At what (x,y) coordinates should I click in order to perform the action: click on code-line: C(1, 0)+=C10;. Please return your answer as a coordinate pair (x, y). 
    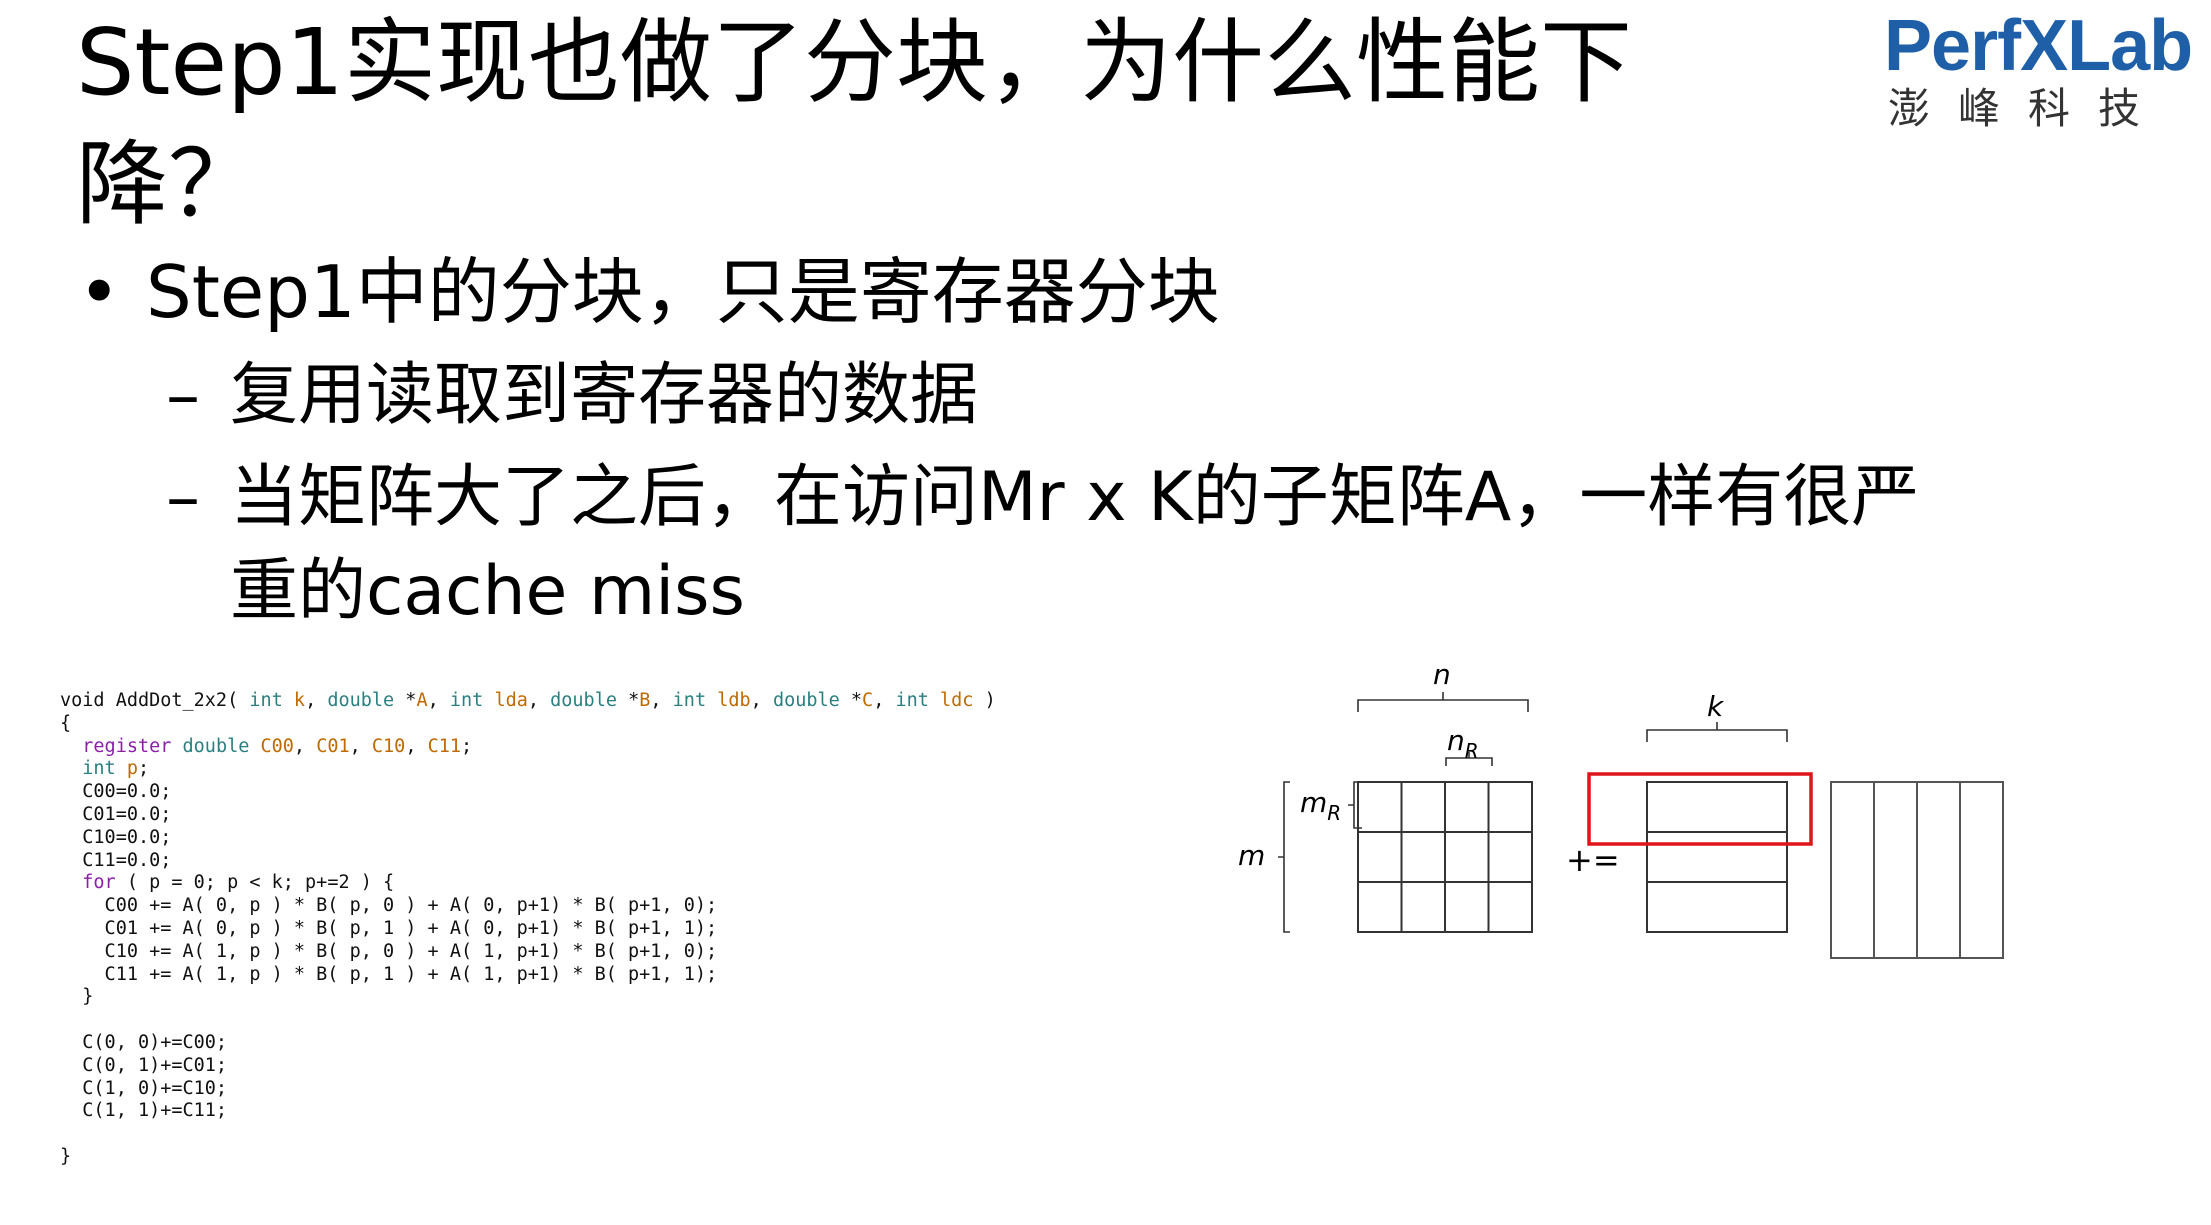
    Looking at the image, I should click on (144, 1088).